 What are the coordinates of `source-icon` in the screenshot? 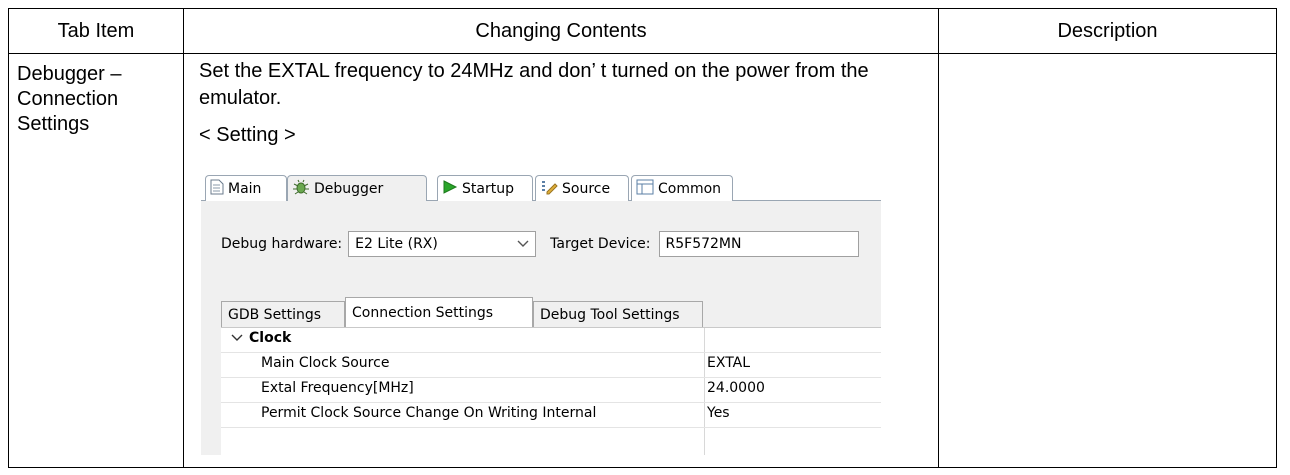 It's located at (549, 189).